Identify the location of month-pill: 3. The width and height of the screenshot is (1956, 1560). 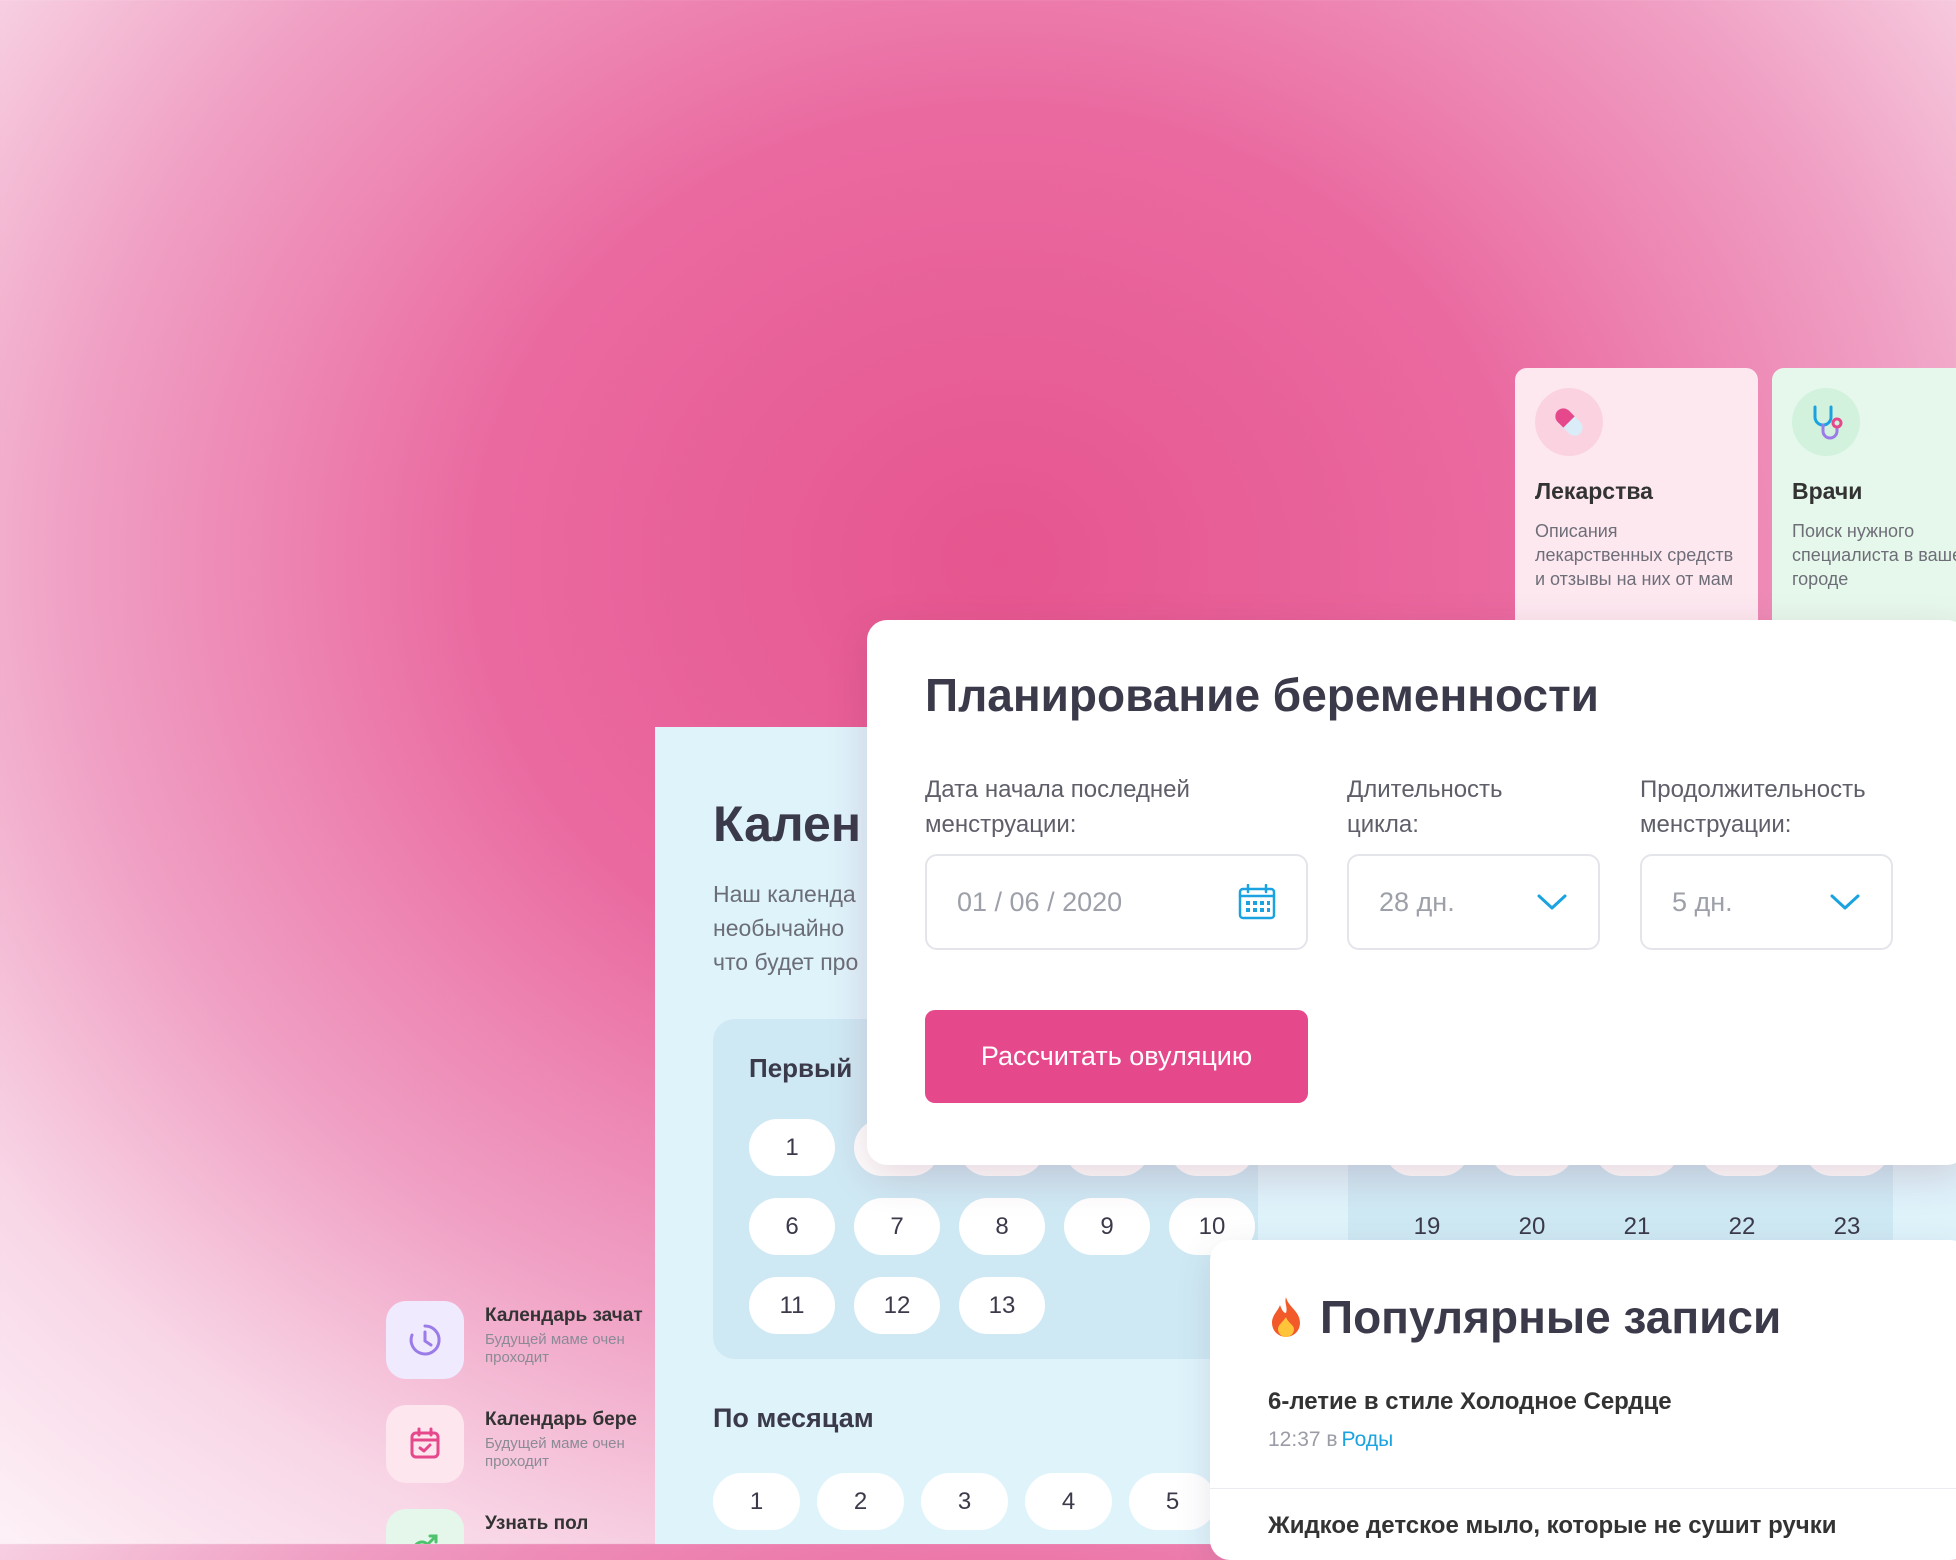
(964, 1501).